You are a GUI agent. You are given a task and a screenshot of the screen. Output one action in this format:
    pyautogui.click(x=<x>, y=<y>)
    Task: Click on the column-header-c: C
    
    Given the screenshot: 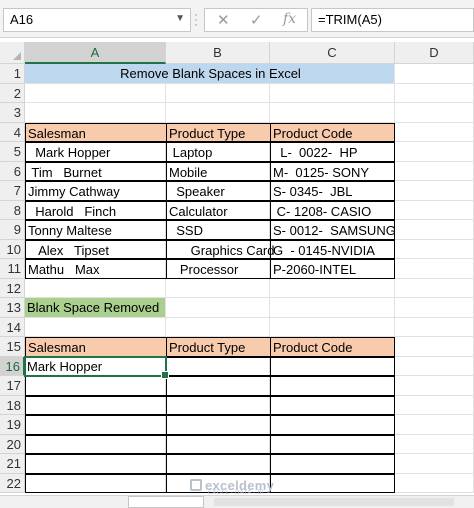 What is the action you would take?
    pyautogui.click(x=332, y=53)
    